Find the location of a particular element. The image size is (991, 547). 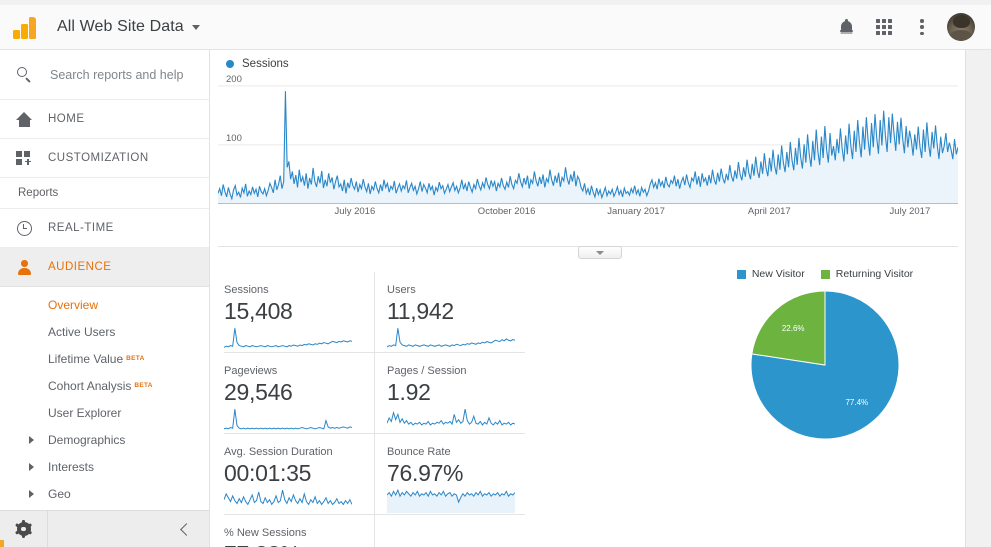

apps-button is located at coordinates (884, 27).